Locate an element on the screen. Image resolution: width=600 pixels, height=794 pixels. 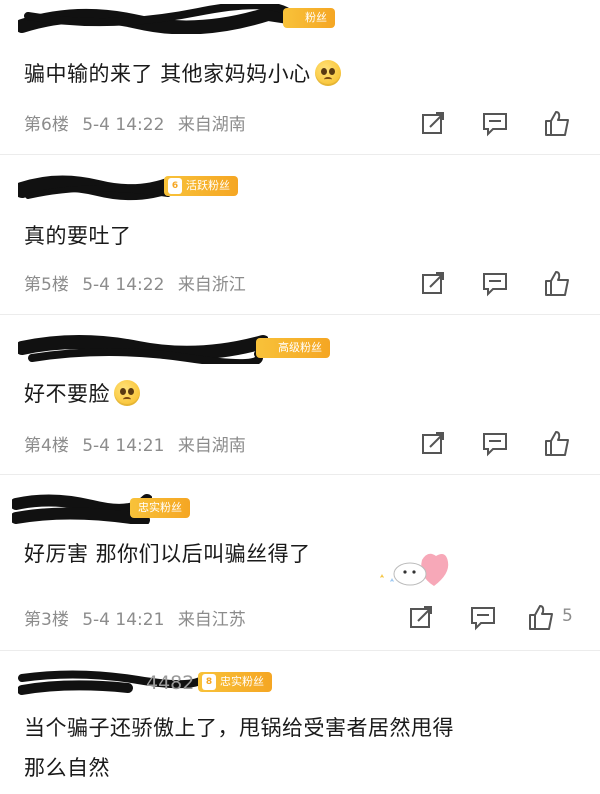
comment-text: 好厉害 那你们以后叫骗丝得了 is located at coordinates (167, 553).